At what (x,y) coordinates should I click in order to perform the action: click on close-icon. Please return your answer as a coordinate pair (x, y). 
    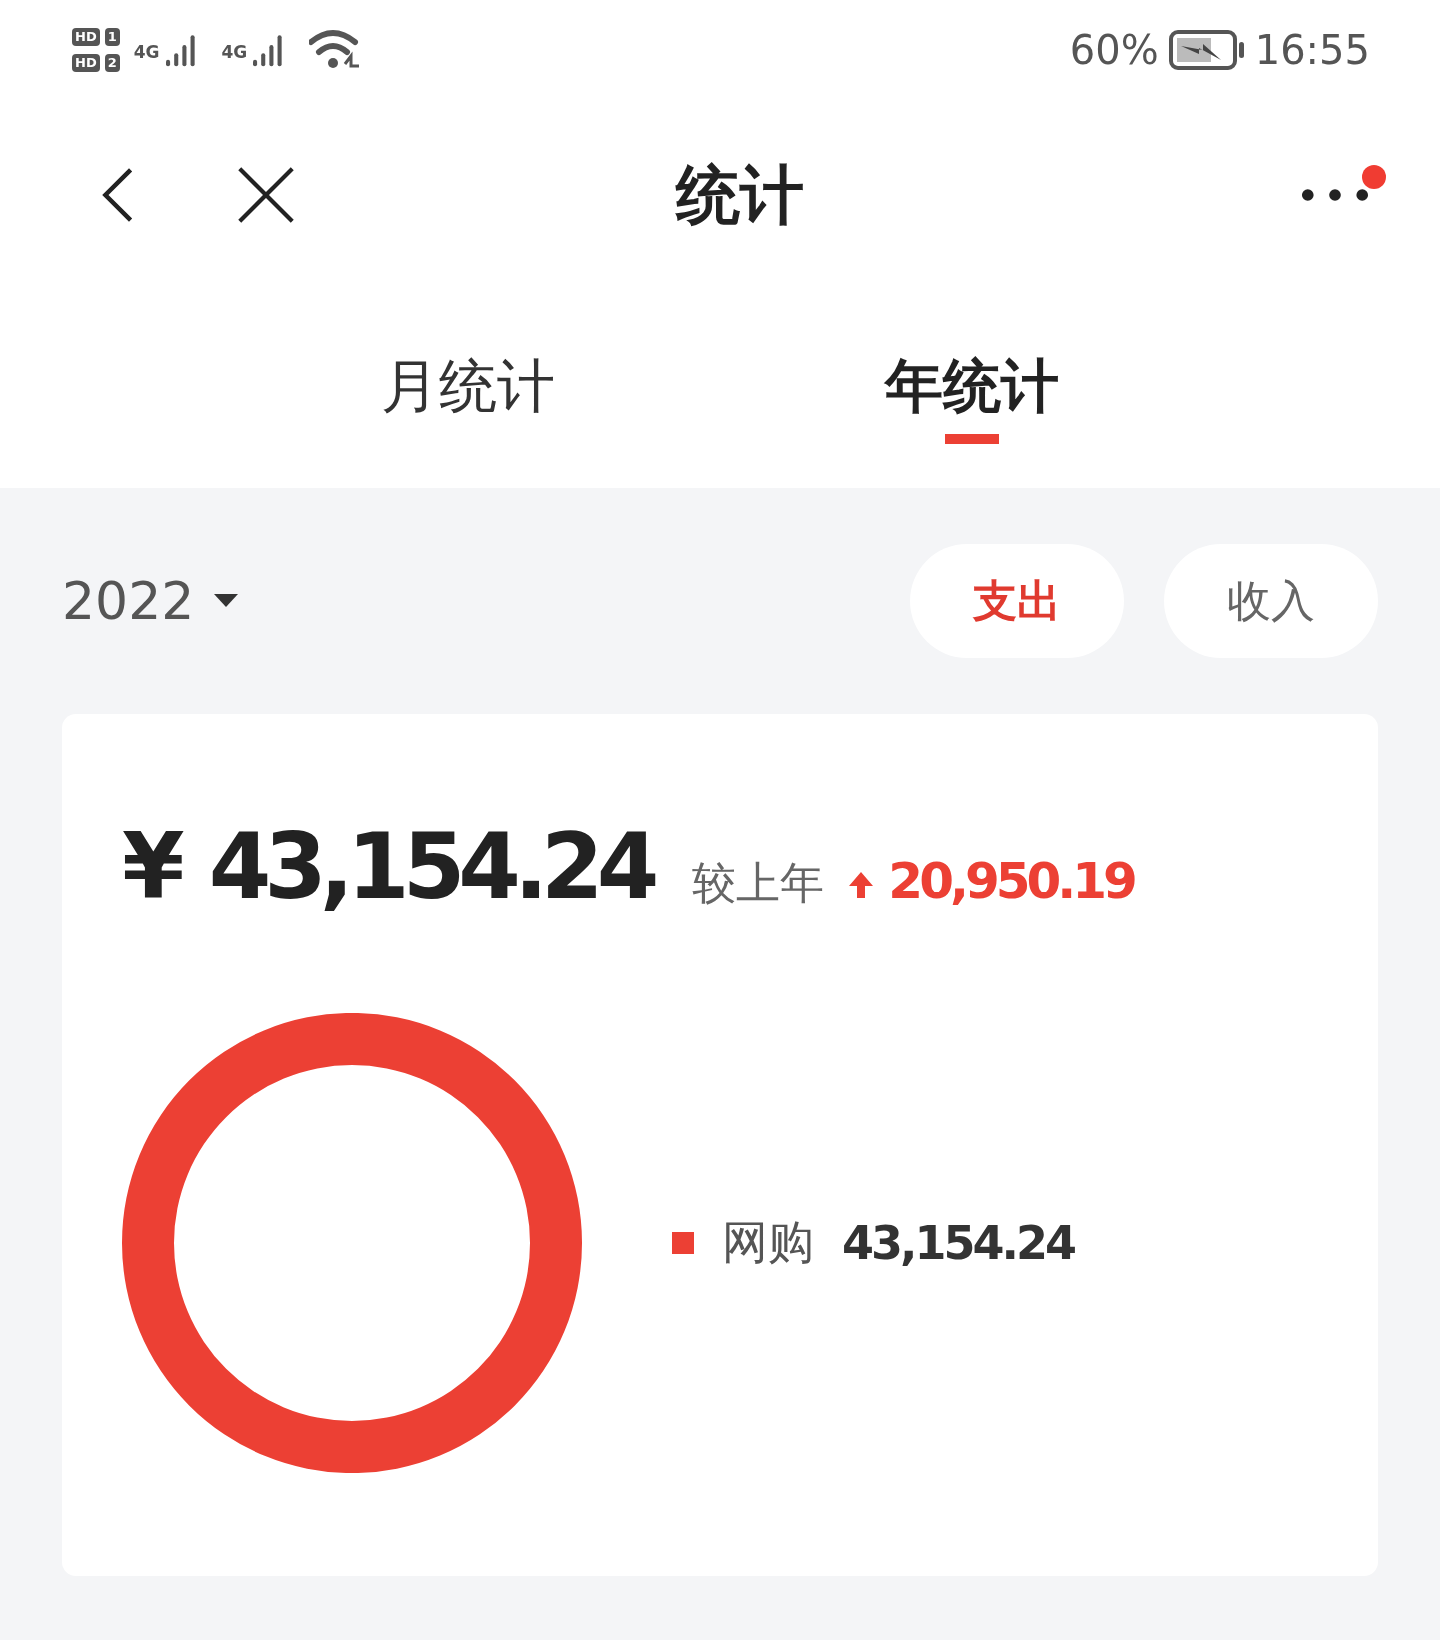
    Looking at the image, I should click on (266, 195).